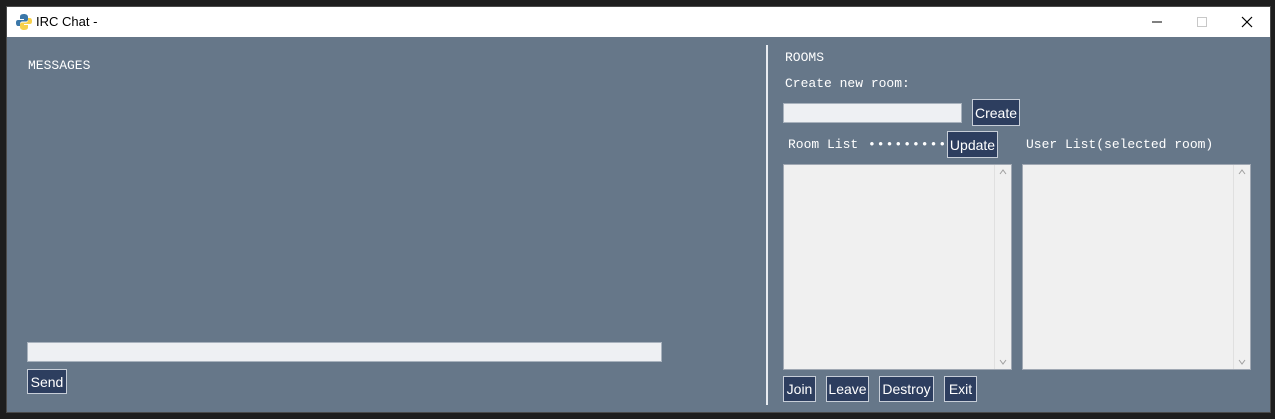 The width and height of the screenshot is (1275, 419). I want to click on user-list-label: User List(selected room), so click(1120, 144).